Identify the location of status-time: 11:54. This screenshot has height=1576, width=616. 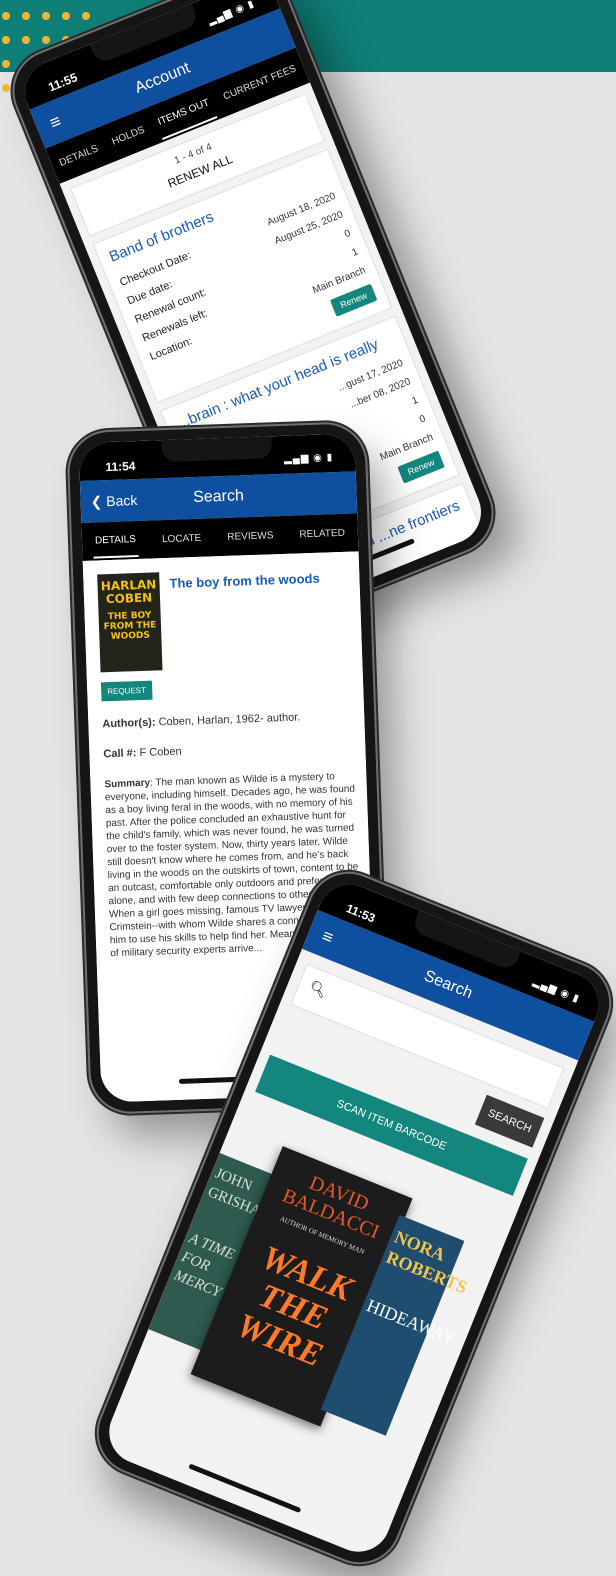
(120, 467).